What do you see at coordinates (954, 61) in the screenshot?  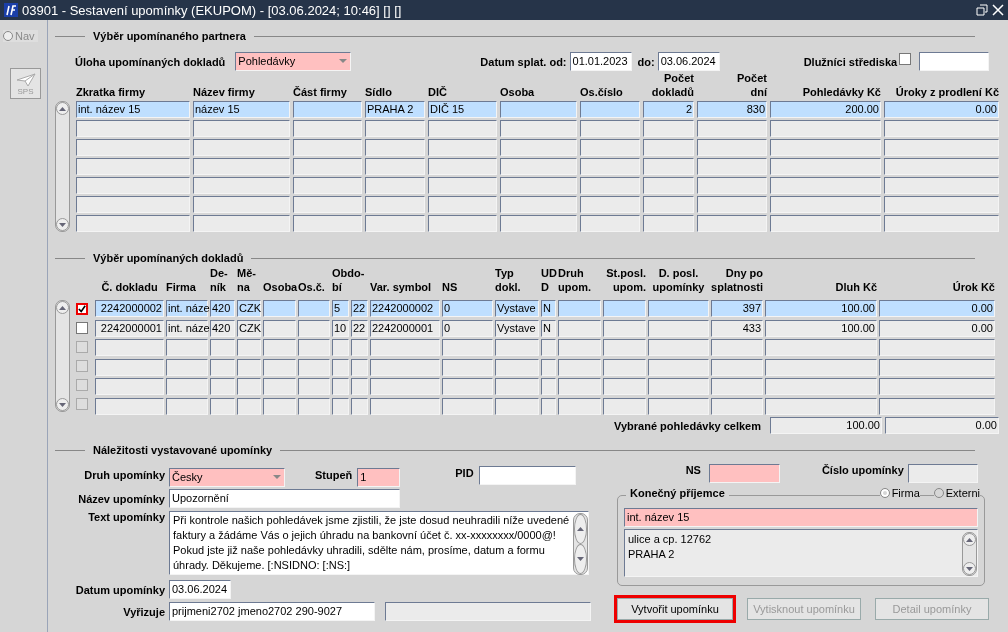 I see `debtors-center-field` at bounding box center [954, 61].